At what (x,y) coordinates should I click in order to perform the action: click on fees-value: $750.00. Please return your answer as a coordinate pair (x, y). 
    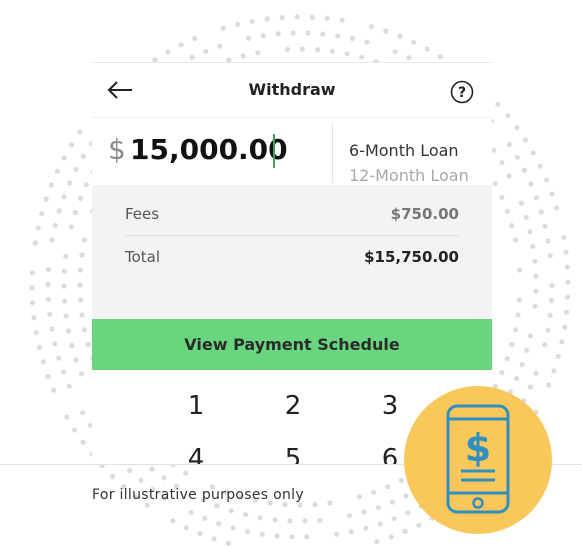
    Looking at the image, I should click on (424, 214).